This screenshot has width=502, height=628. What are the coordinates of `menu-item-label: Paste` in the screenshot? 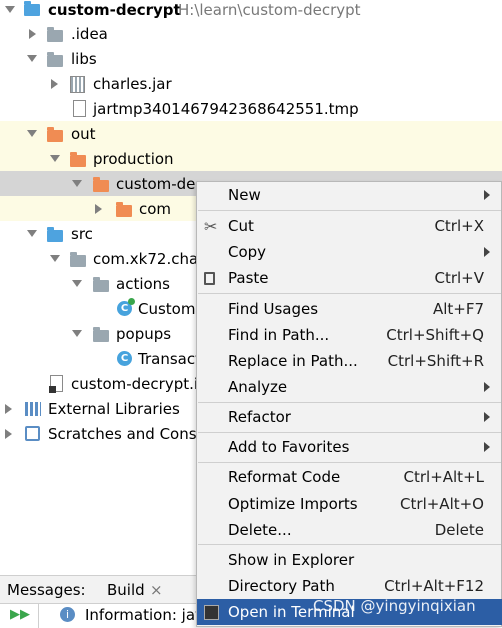 It's located at (248, 278).